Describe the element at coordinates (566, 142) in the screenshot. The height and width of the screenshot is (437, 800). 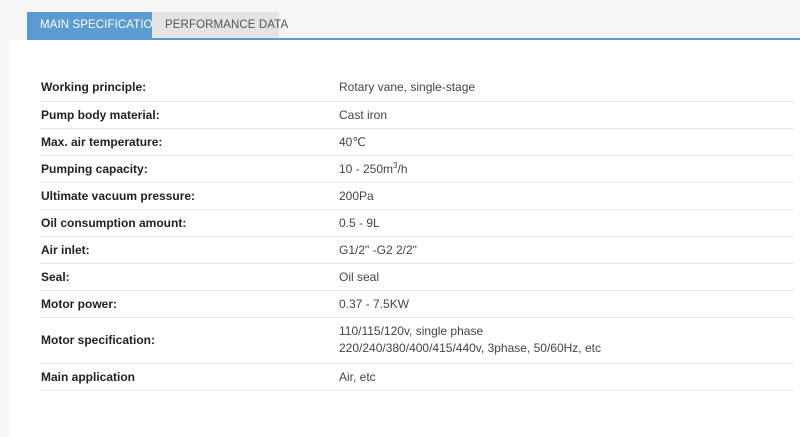
I see `spec-value: 40℃` at that location.